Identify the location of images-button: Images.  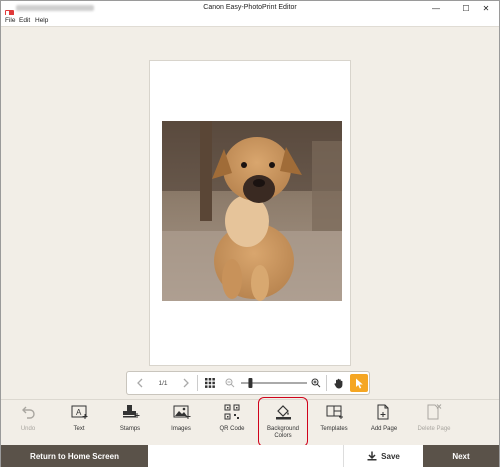
(181, 422).